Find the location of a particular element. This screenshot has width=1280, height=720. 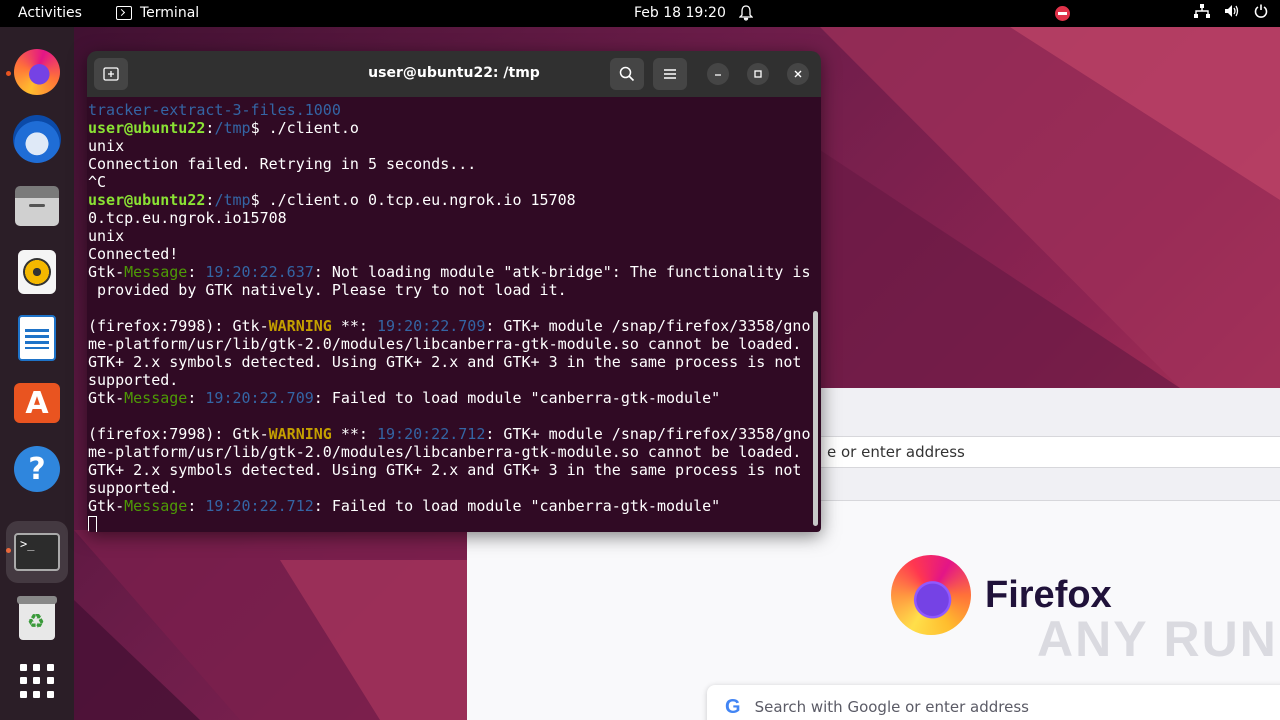

power-icon is located at coordinates (1261, 13).